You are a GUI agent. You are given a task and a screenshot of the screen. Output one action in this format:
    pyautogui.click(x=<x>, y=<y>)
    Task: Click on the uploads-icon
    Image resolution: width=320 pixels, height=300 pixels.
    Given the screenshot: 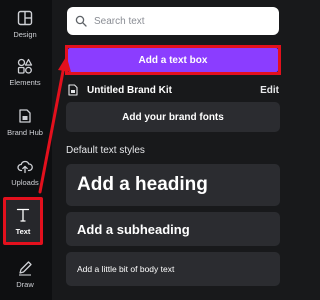 What is the action you would take?
    pyautogui.click(x=25, y=167)
    